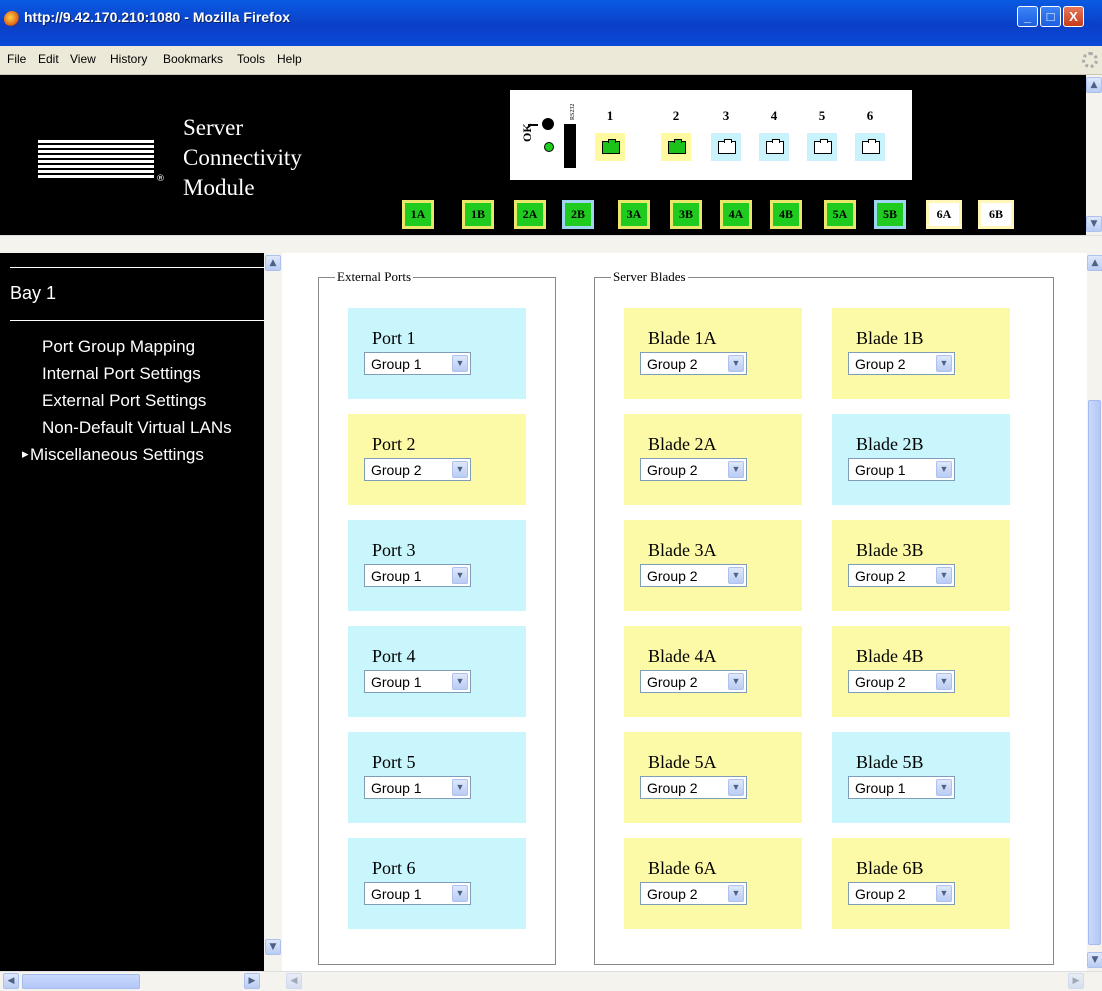  I want to click on server-blade-cell: Blade 4B Group 2 ▼, so click(921, 671).